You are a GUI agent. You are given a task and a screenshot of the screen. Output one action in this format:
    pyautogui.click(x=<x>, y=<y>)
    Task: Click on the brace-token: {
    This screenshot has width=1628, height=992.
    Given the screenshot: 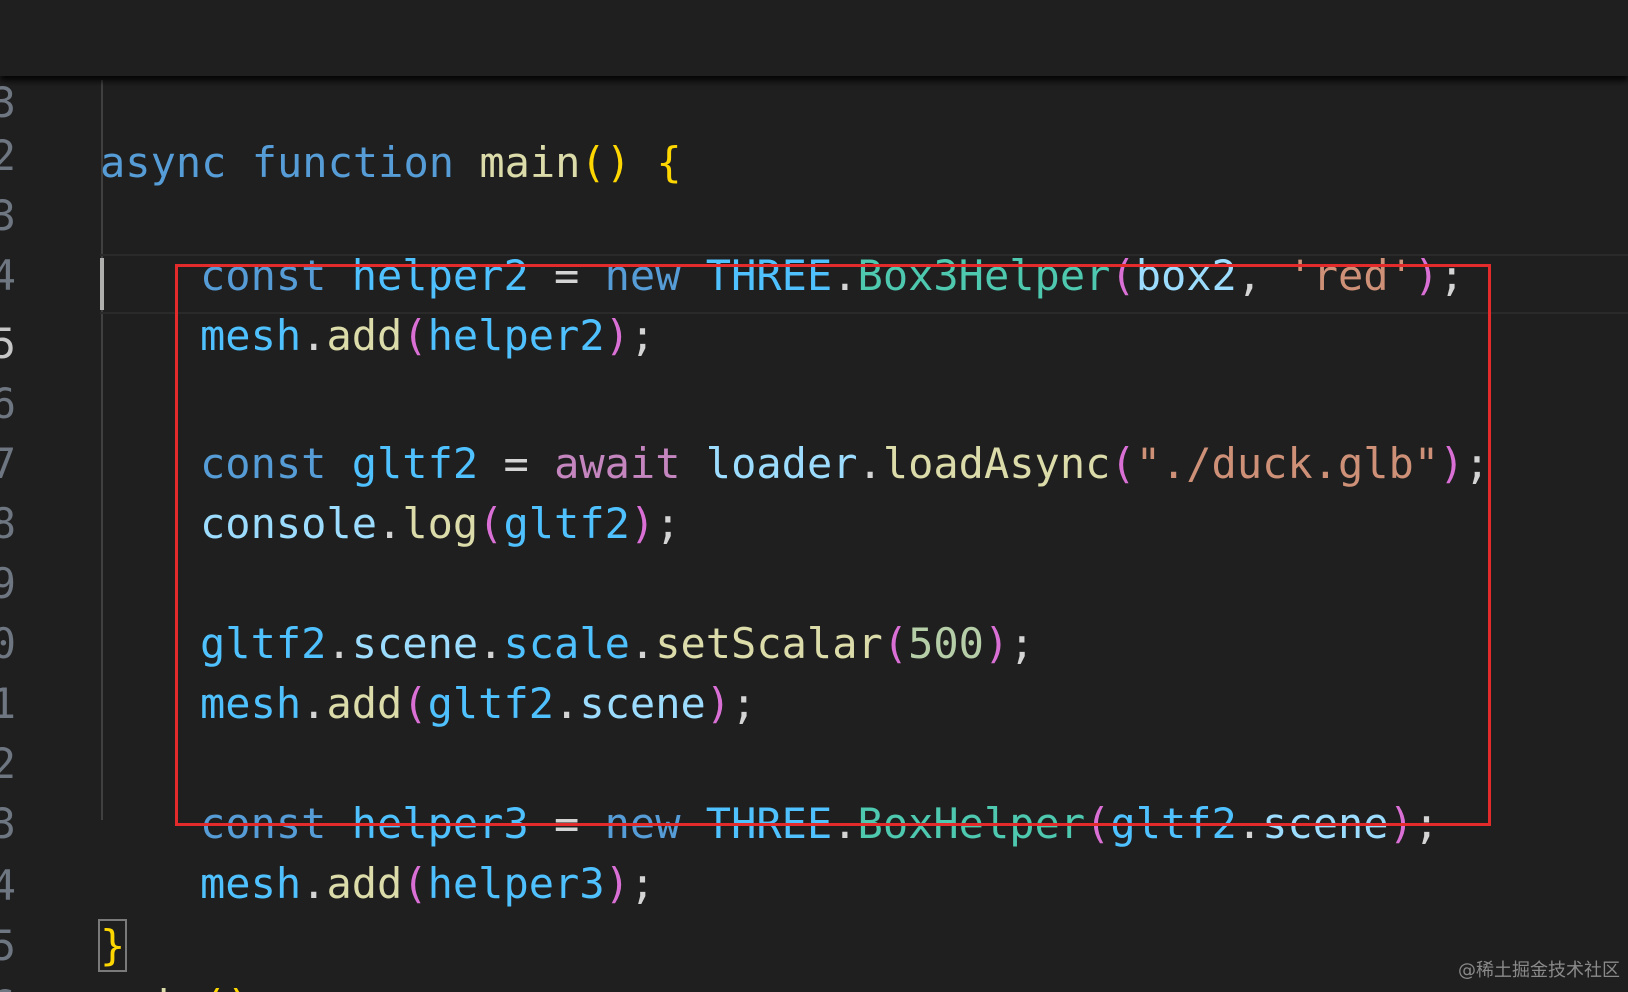 What is the action you would take?
    pyautogui.click(x=669, y=162)
    